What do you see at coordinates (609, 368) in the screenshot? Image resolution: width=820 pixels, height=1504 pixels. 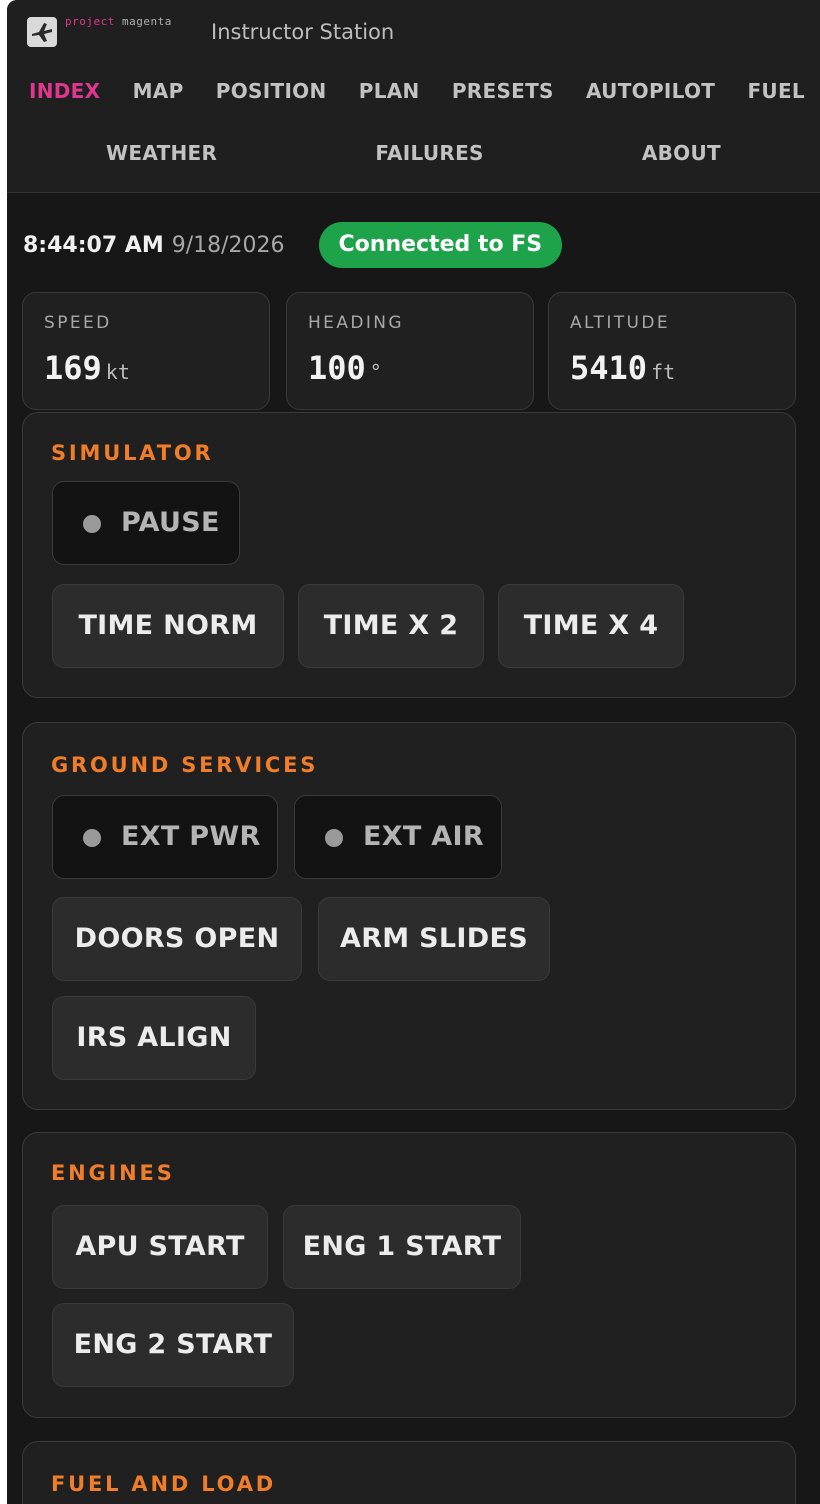 I see `altitude-value: 5410` at bounding box center [609, 368].